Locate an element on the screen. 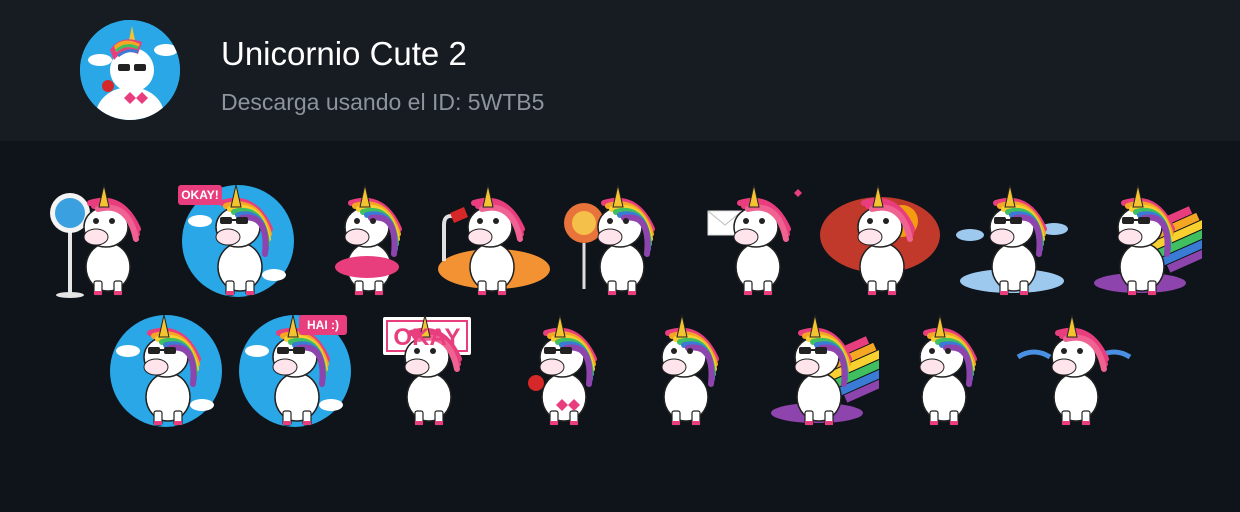  sticker-unicorn-dab is located at coordinates (684, 369).